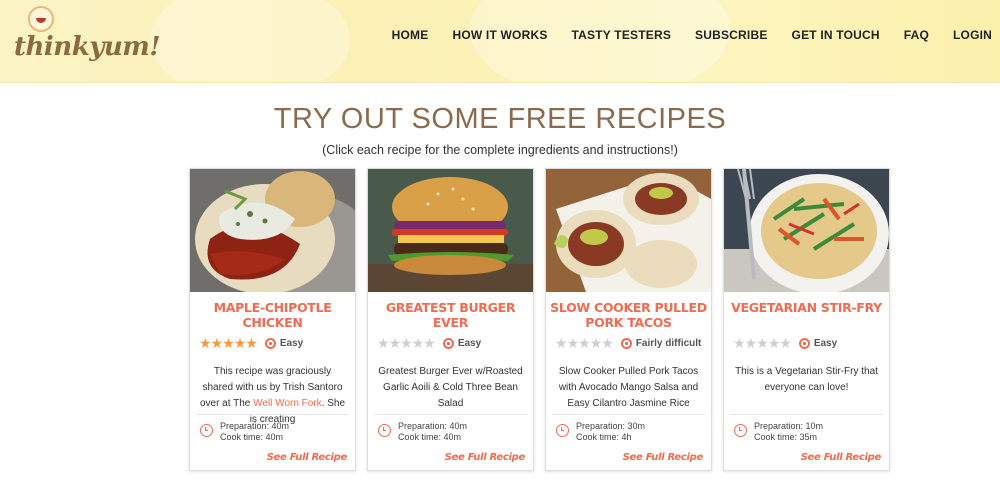 This screenshot has width=1000, height=486. Describe the element at coordinates (499, 35) in the screenshot. I see `nav-how-it-works: HOW IT WORKS` at that location.